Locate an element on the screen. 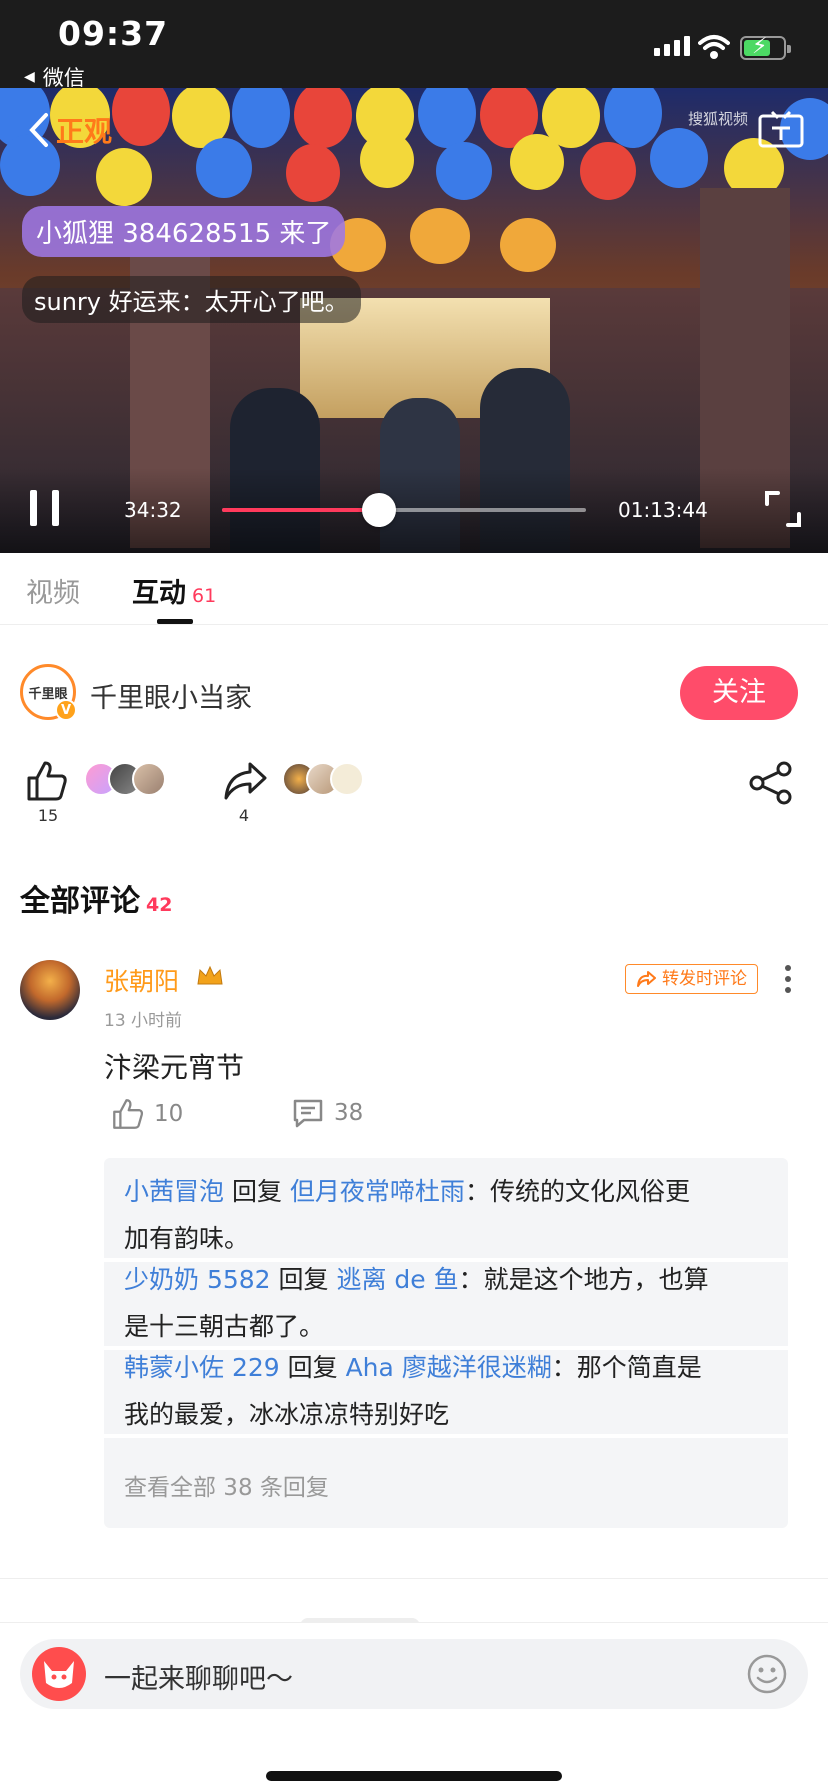 This screenshot has width=828, height=1792. tab-indicator is located at coordinates (175, 621).